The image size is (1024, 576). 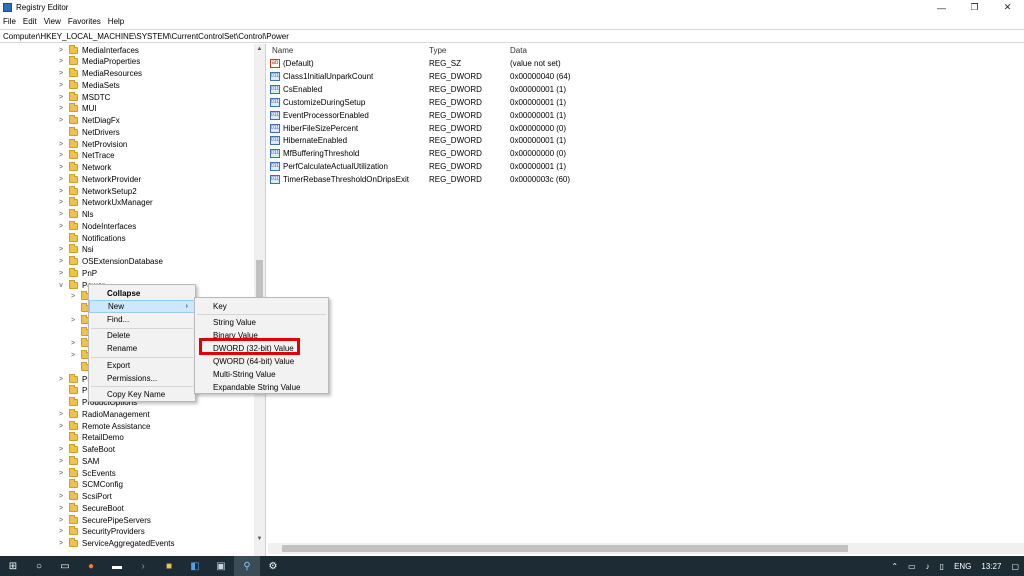 What do you see at coordinates (261, 361) in the screenshot?
I see `submenu-item-qword-value: QWORD (64-bit) Value` at bounding box center [261, 361].